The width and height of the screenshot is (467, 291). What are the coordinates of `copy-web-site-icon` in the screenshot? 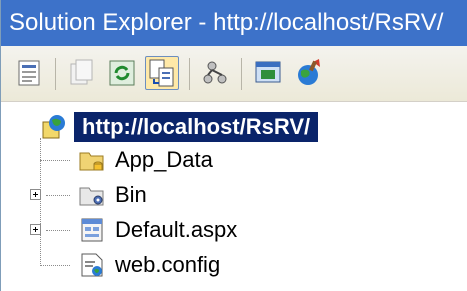 It's located at (215, 72).